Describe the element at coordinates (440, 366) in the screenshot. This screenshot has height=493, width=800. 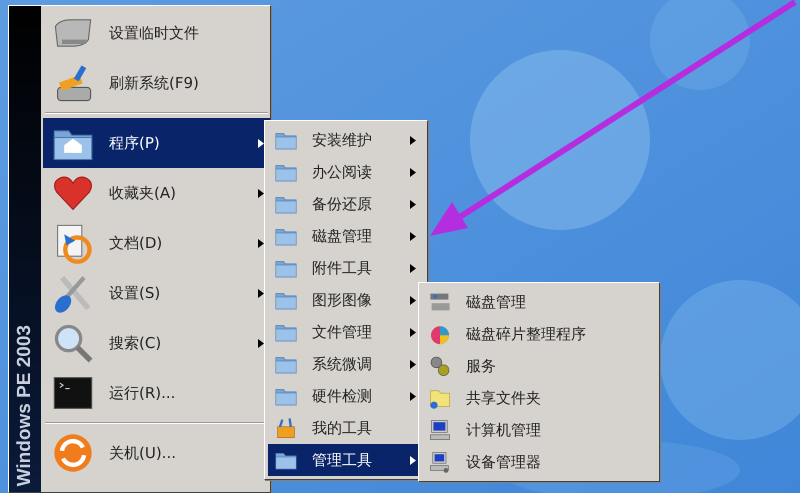
I see `gears-icon` at that location.